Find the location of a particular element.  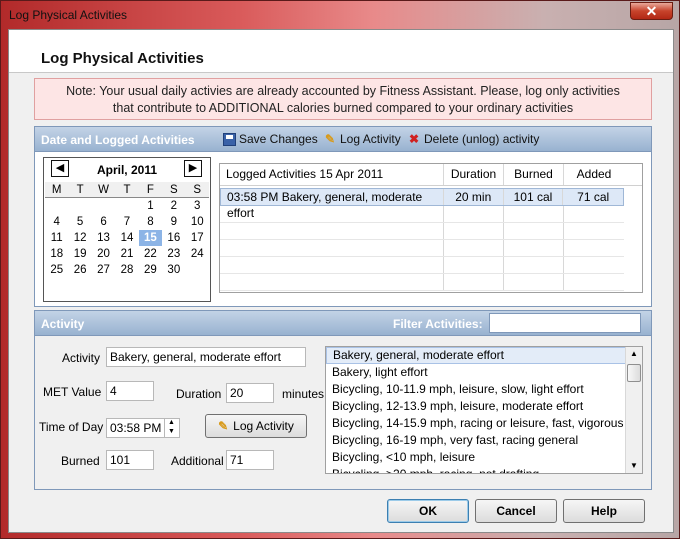

calendar-day: 24 is located at coordinates (197, 254).